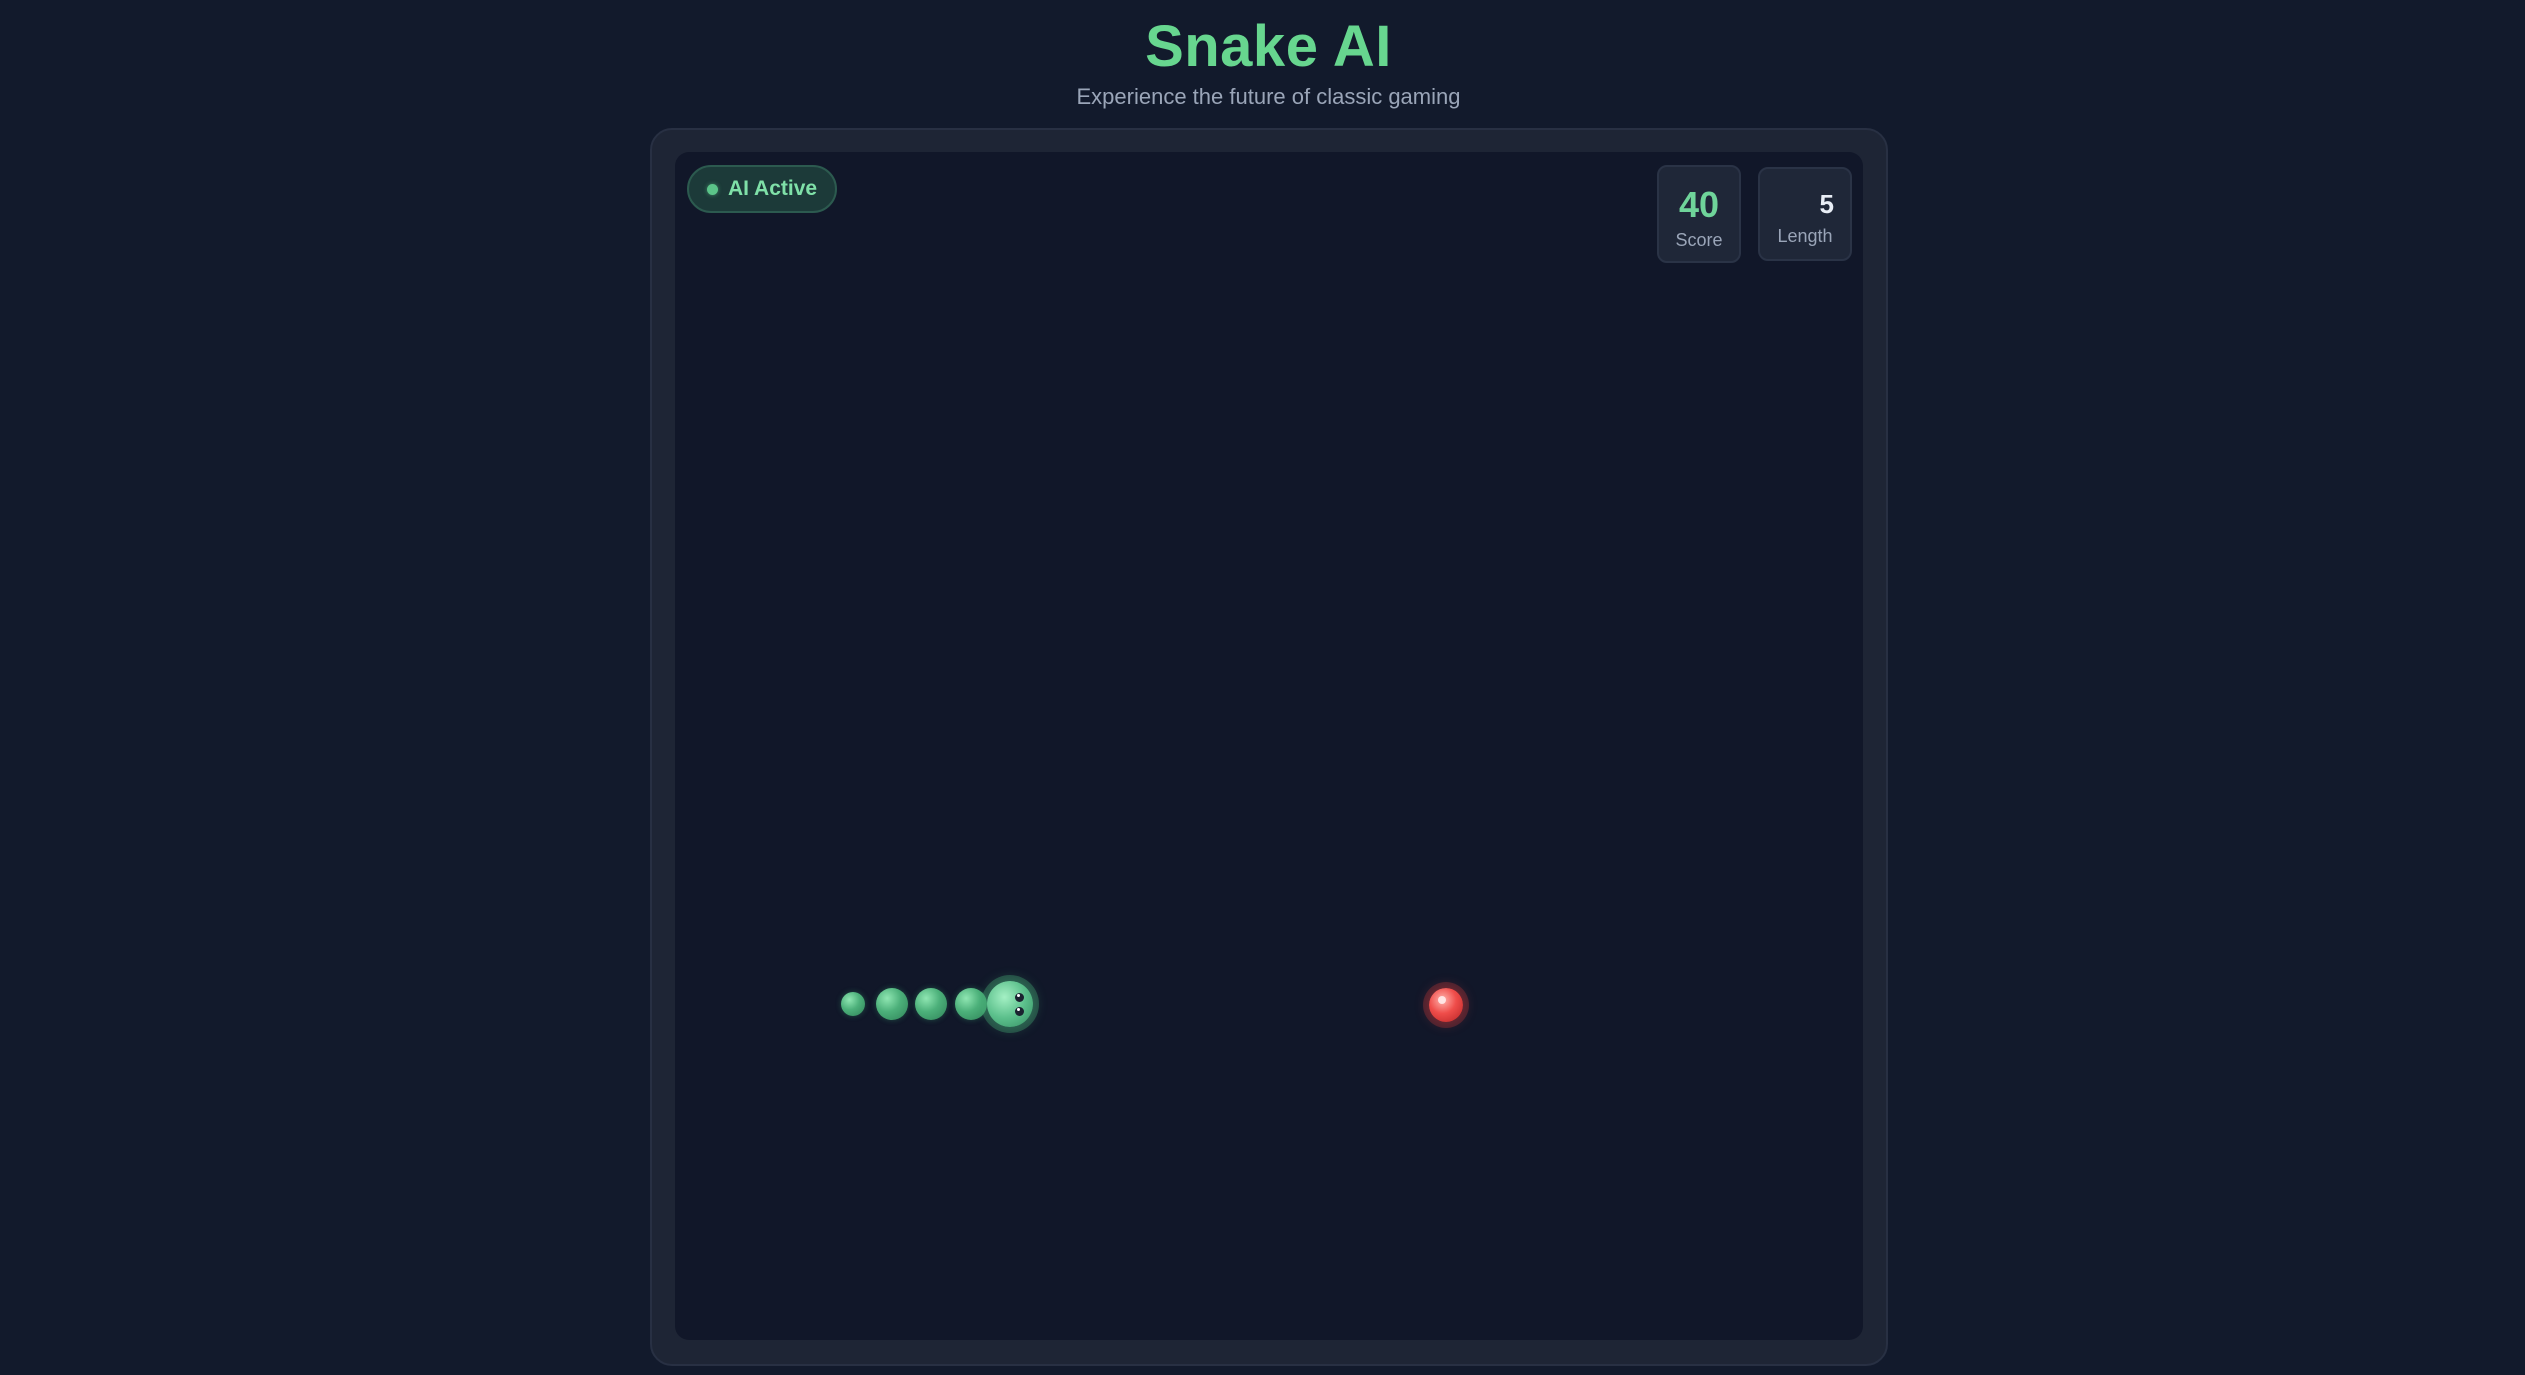 Image resolution: width=2525 pixels, height=1375 pixels. I want to click on ai-status-badge: AI Active, so click(762, 189).